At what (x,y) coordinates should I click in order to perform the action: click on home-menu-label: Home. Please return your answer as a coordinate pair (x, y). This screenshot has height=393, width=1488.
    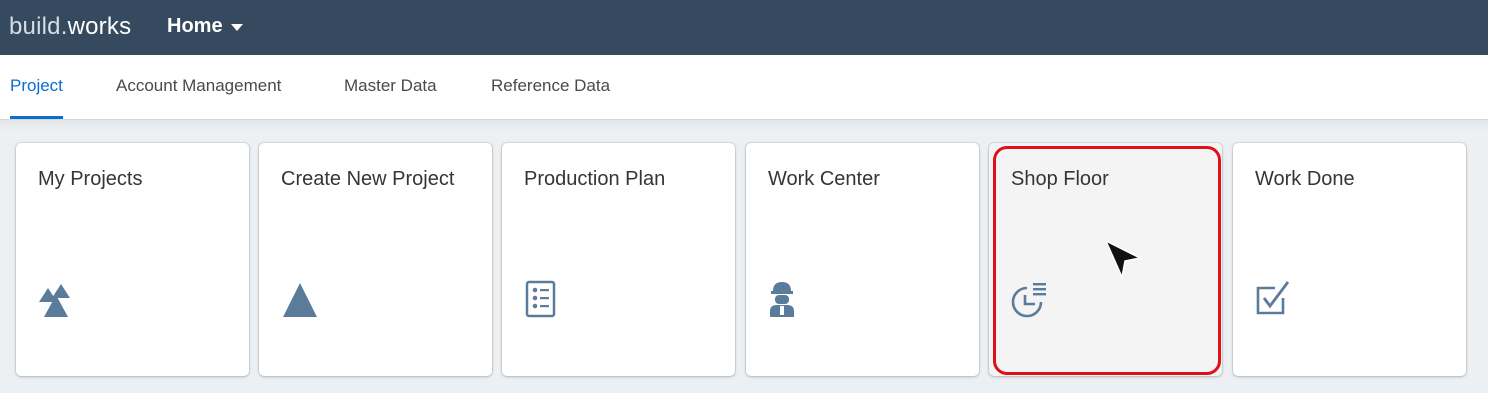
    Looking at the image, I should click on (195, 26).